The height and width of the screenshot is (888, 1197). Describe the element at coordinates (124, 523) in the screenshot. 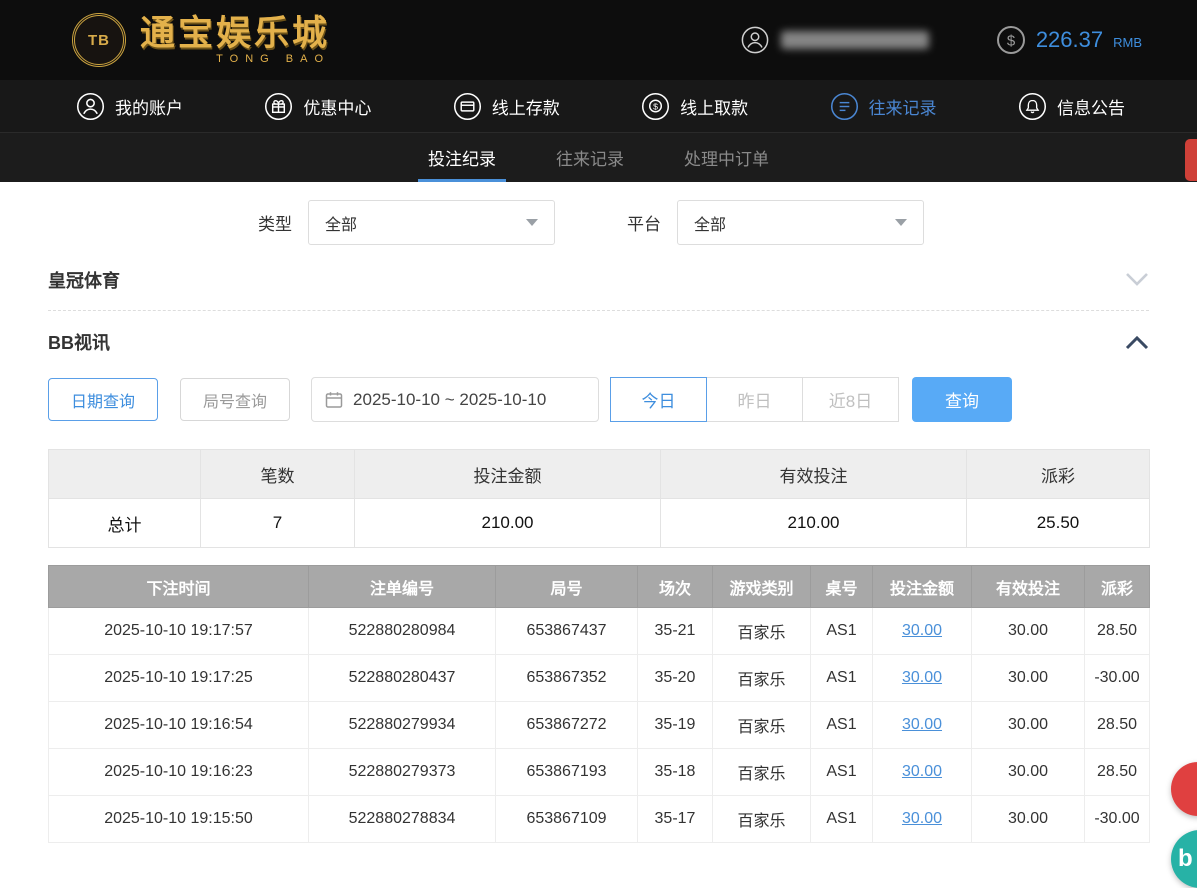

I see `summary-total-label: 总计` at that location.